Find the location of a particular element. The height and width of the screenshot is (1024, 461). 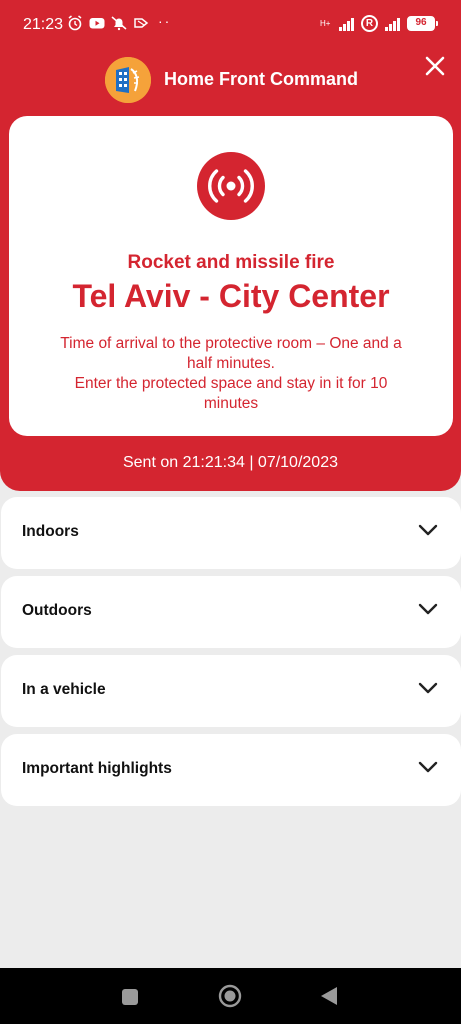

logo-emblem-icon is located at coordinates (128, 80).